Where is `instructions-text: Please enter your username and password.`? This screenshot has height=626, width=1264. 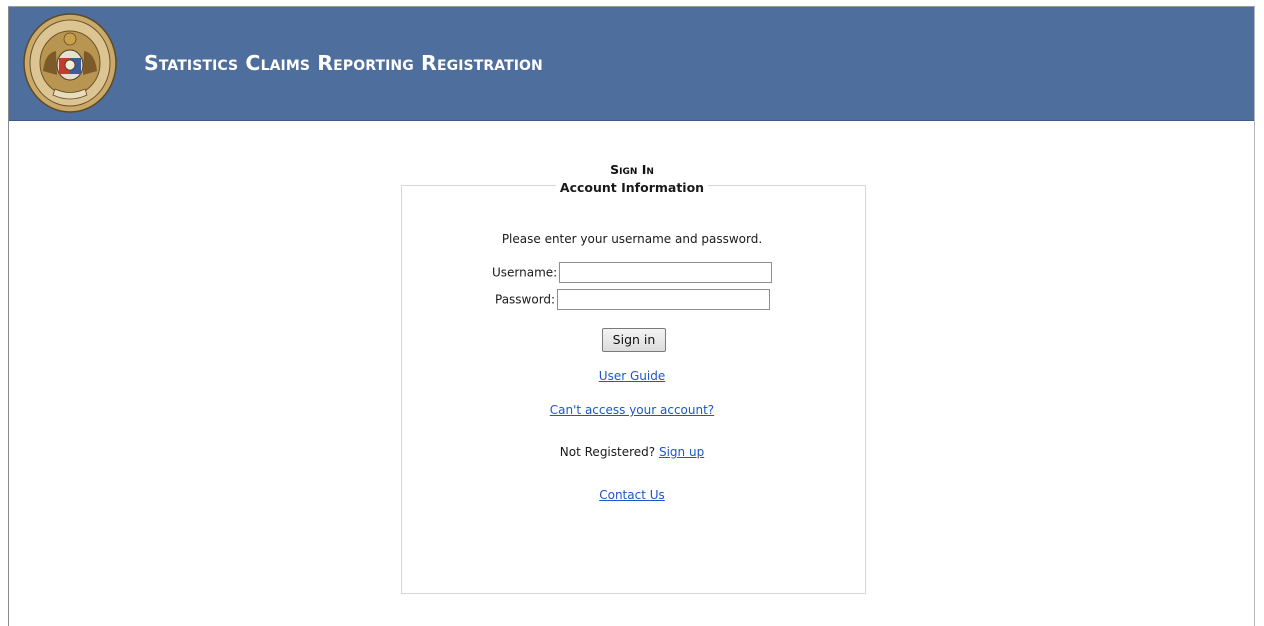 instructions-text: Please enter your username and password. is located at coordinates (632, 239).